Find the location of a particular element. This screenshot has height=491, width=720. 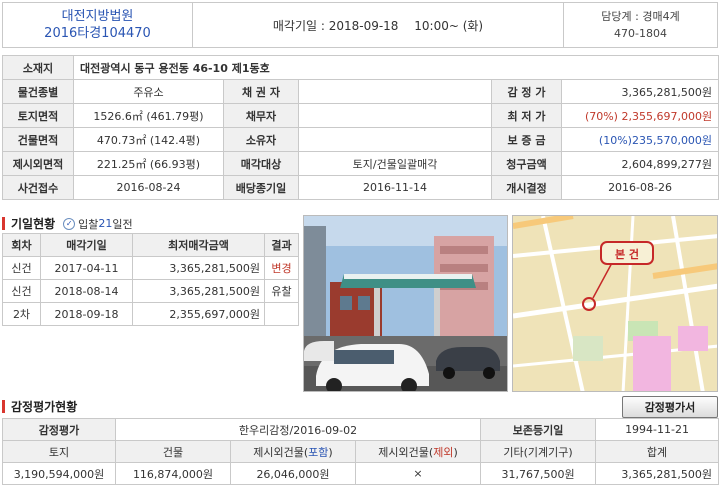

bid-days-suffix: 일전 is located at coordinates (122, 224).